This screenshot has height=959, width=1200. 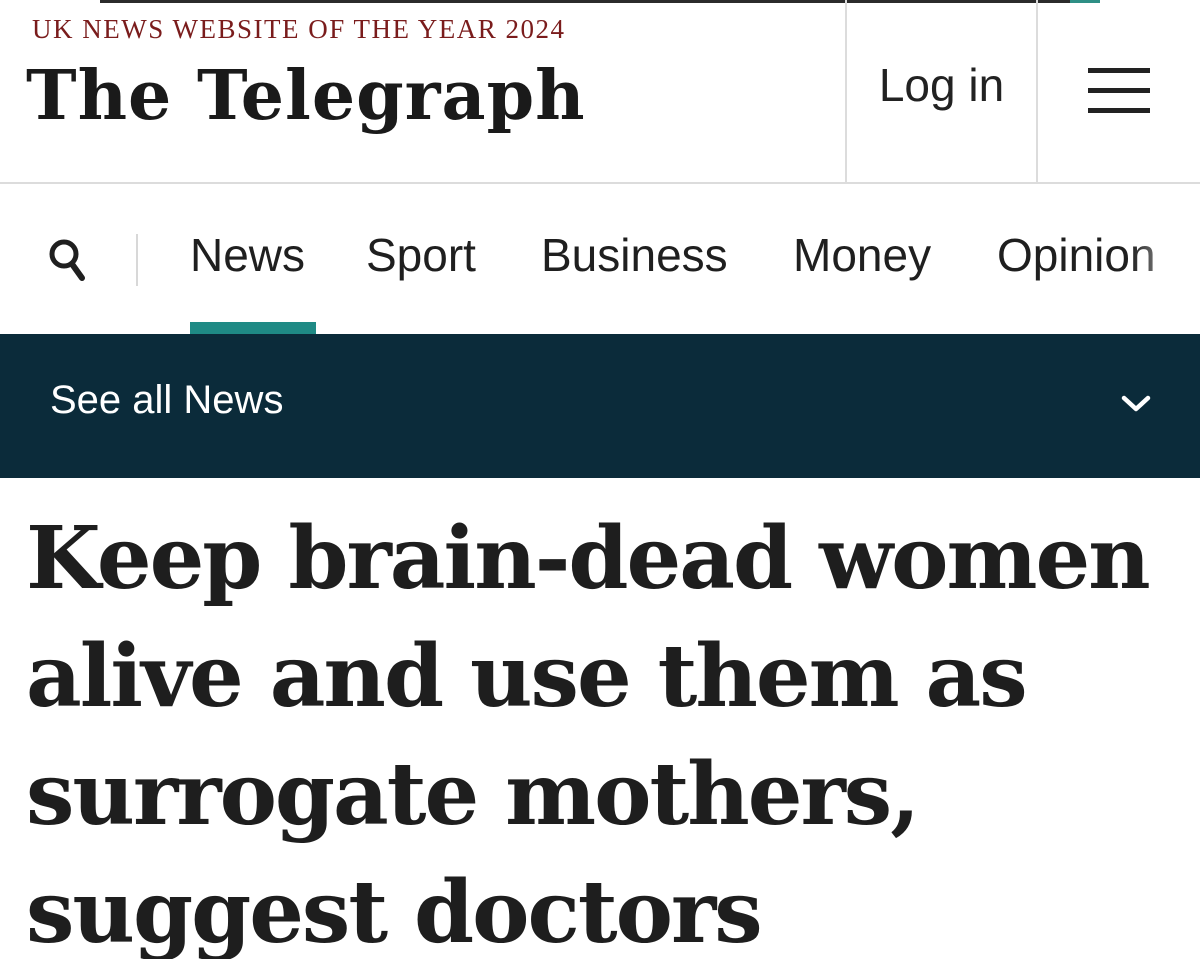 I want to click on chevron-down-icon, so click(x=1136, y=403).